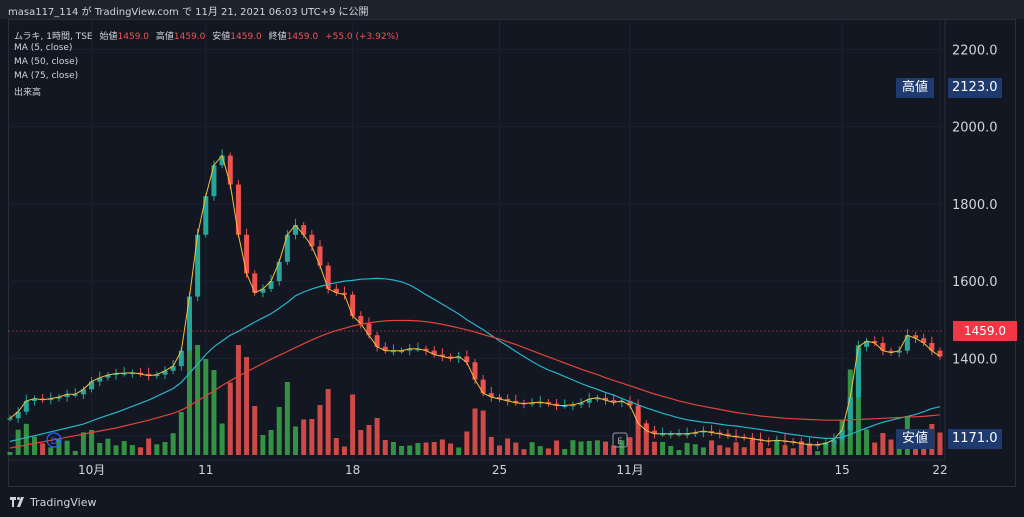  Describe the element at coordinates (54, 442) in the screenshot. I see `dividend-marker-label: D` at that location.